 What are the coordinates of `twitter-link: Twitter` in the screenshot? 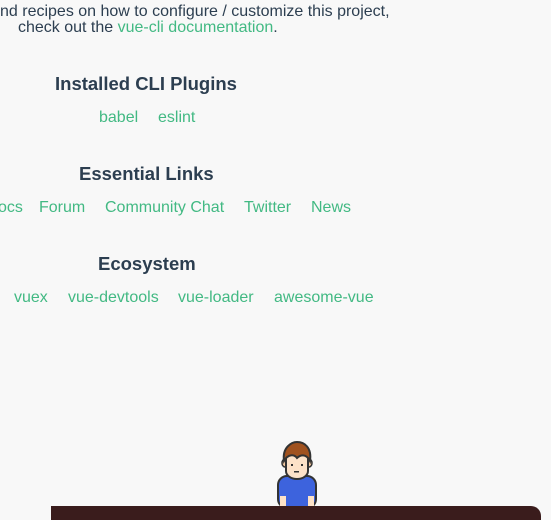 It's located at (267, 208).